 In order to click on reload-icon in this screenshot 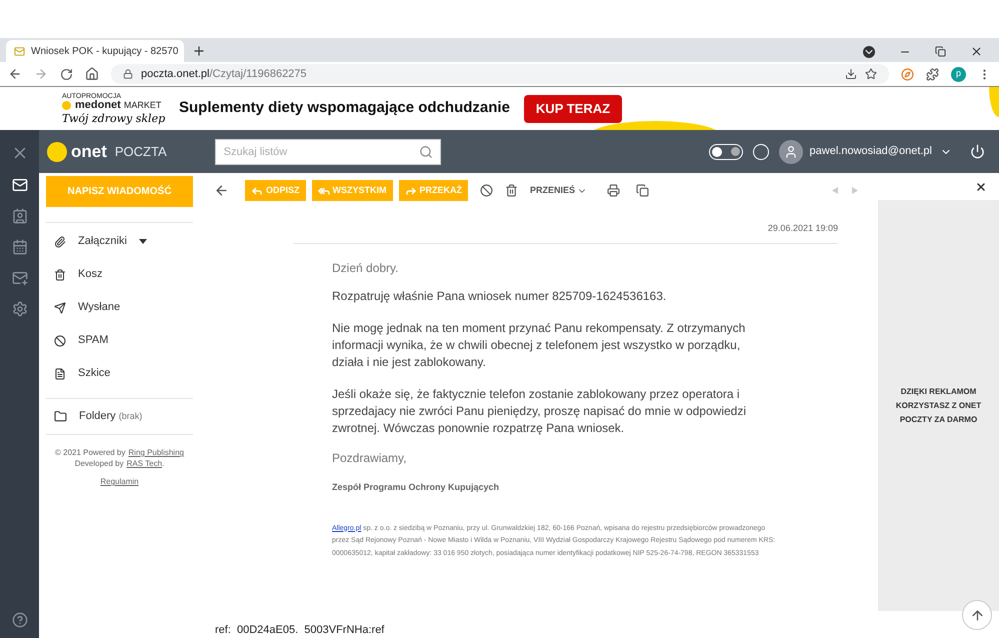, I will do `click(66, 74)`.